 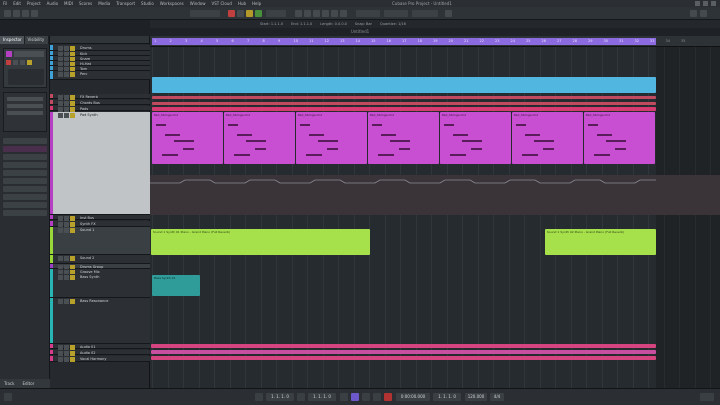 What do you see at coordinates (425, 13) in the screenshot?
I see `quantize-select` at bounding box center [425, 13].